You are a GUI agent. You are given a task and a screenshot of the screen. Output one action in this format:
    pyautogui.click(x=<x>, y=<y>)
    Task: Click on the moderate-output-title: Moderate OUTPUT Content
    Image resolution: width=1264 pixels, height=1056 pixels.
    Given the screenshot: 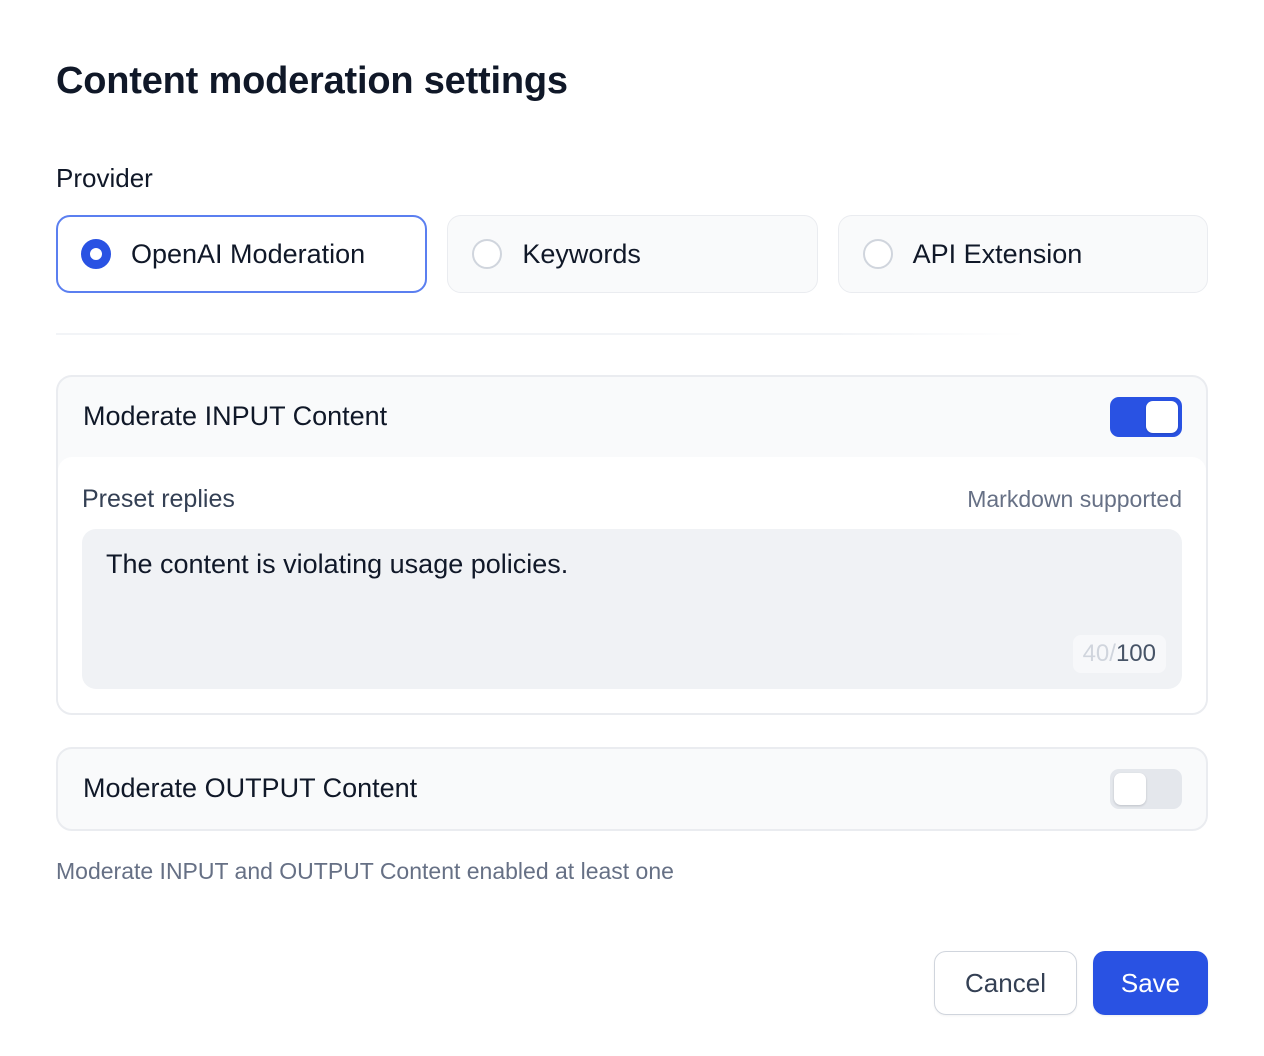 What is the action you would take?
    pyautogui.click(x=250, y=788)
    